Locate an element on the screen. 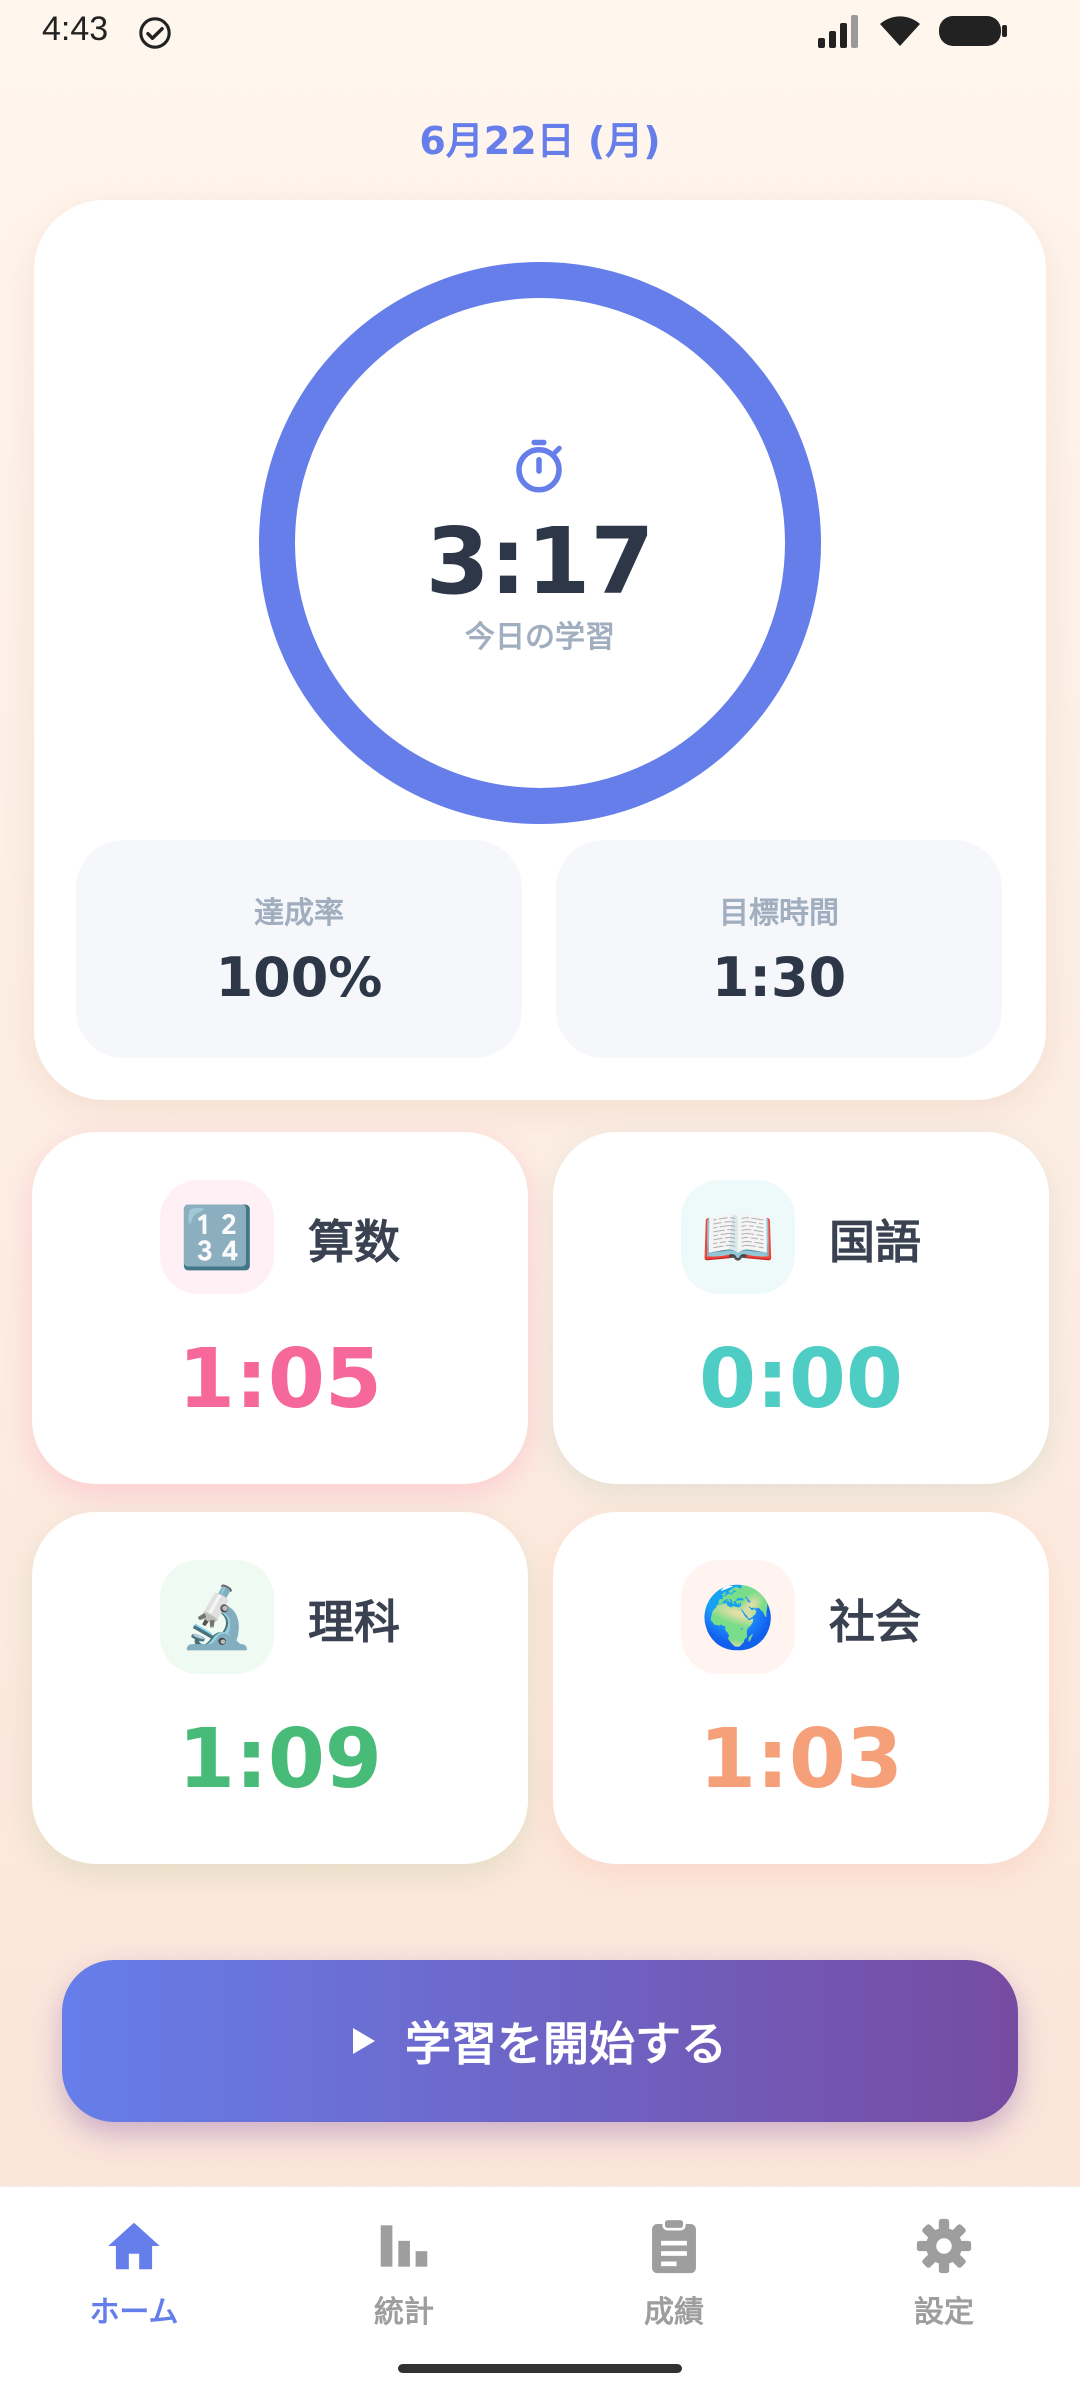  goal-time-box: 目標時間 1:30 is located at coordinates (779, 949).